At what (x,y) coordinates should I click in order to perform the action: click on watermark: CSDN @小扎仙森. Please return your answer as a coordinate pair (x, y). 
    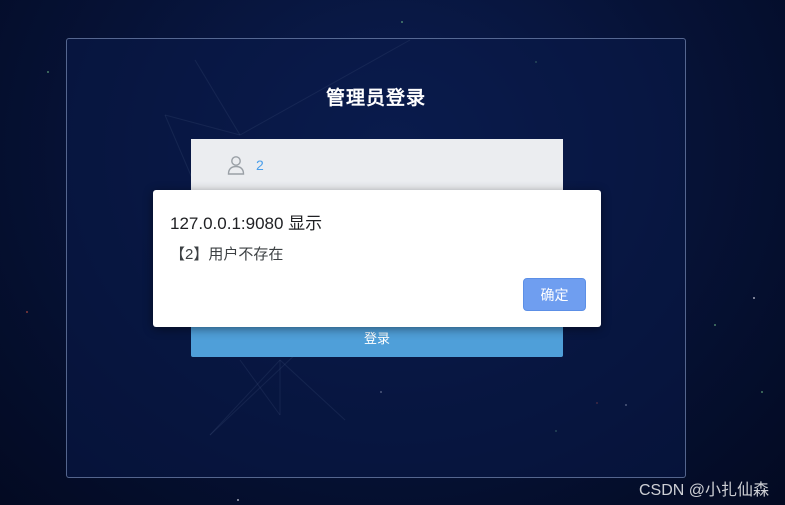
    Looking at the image, I should click on (703, 490).